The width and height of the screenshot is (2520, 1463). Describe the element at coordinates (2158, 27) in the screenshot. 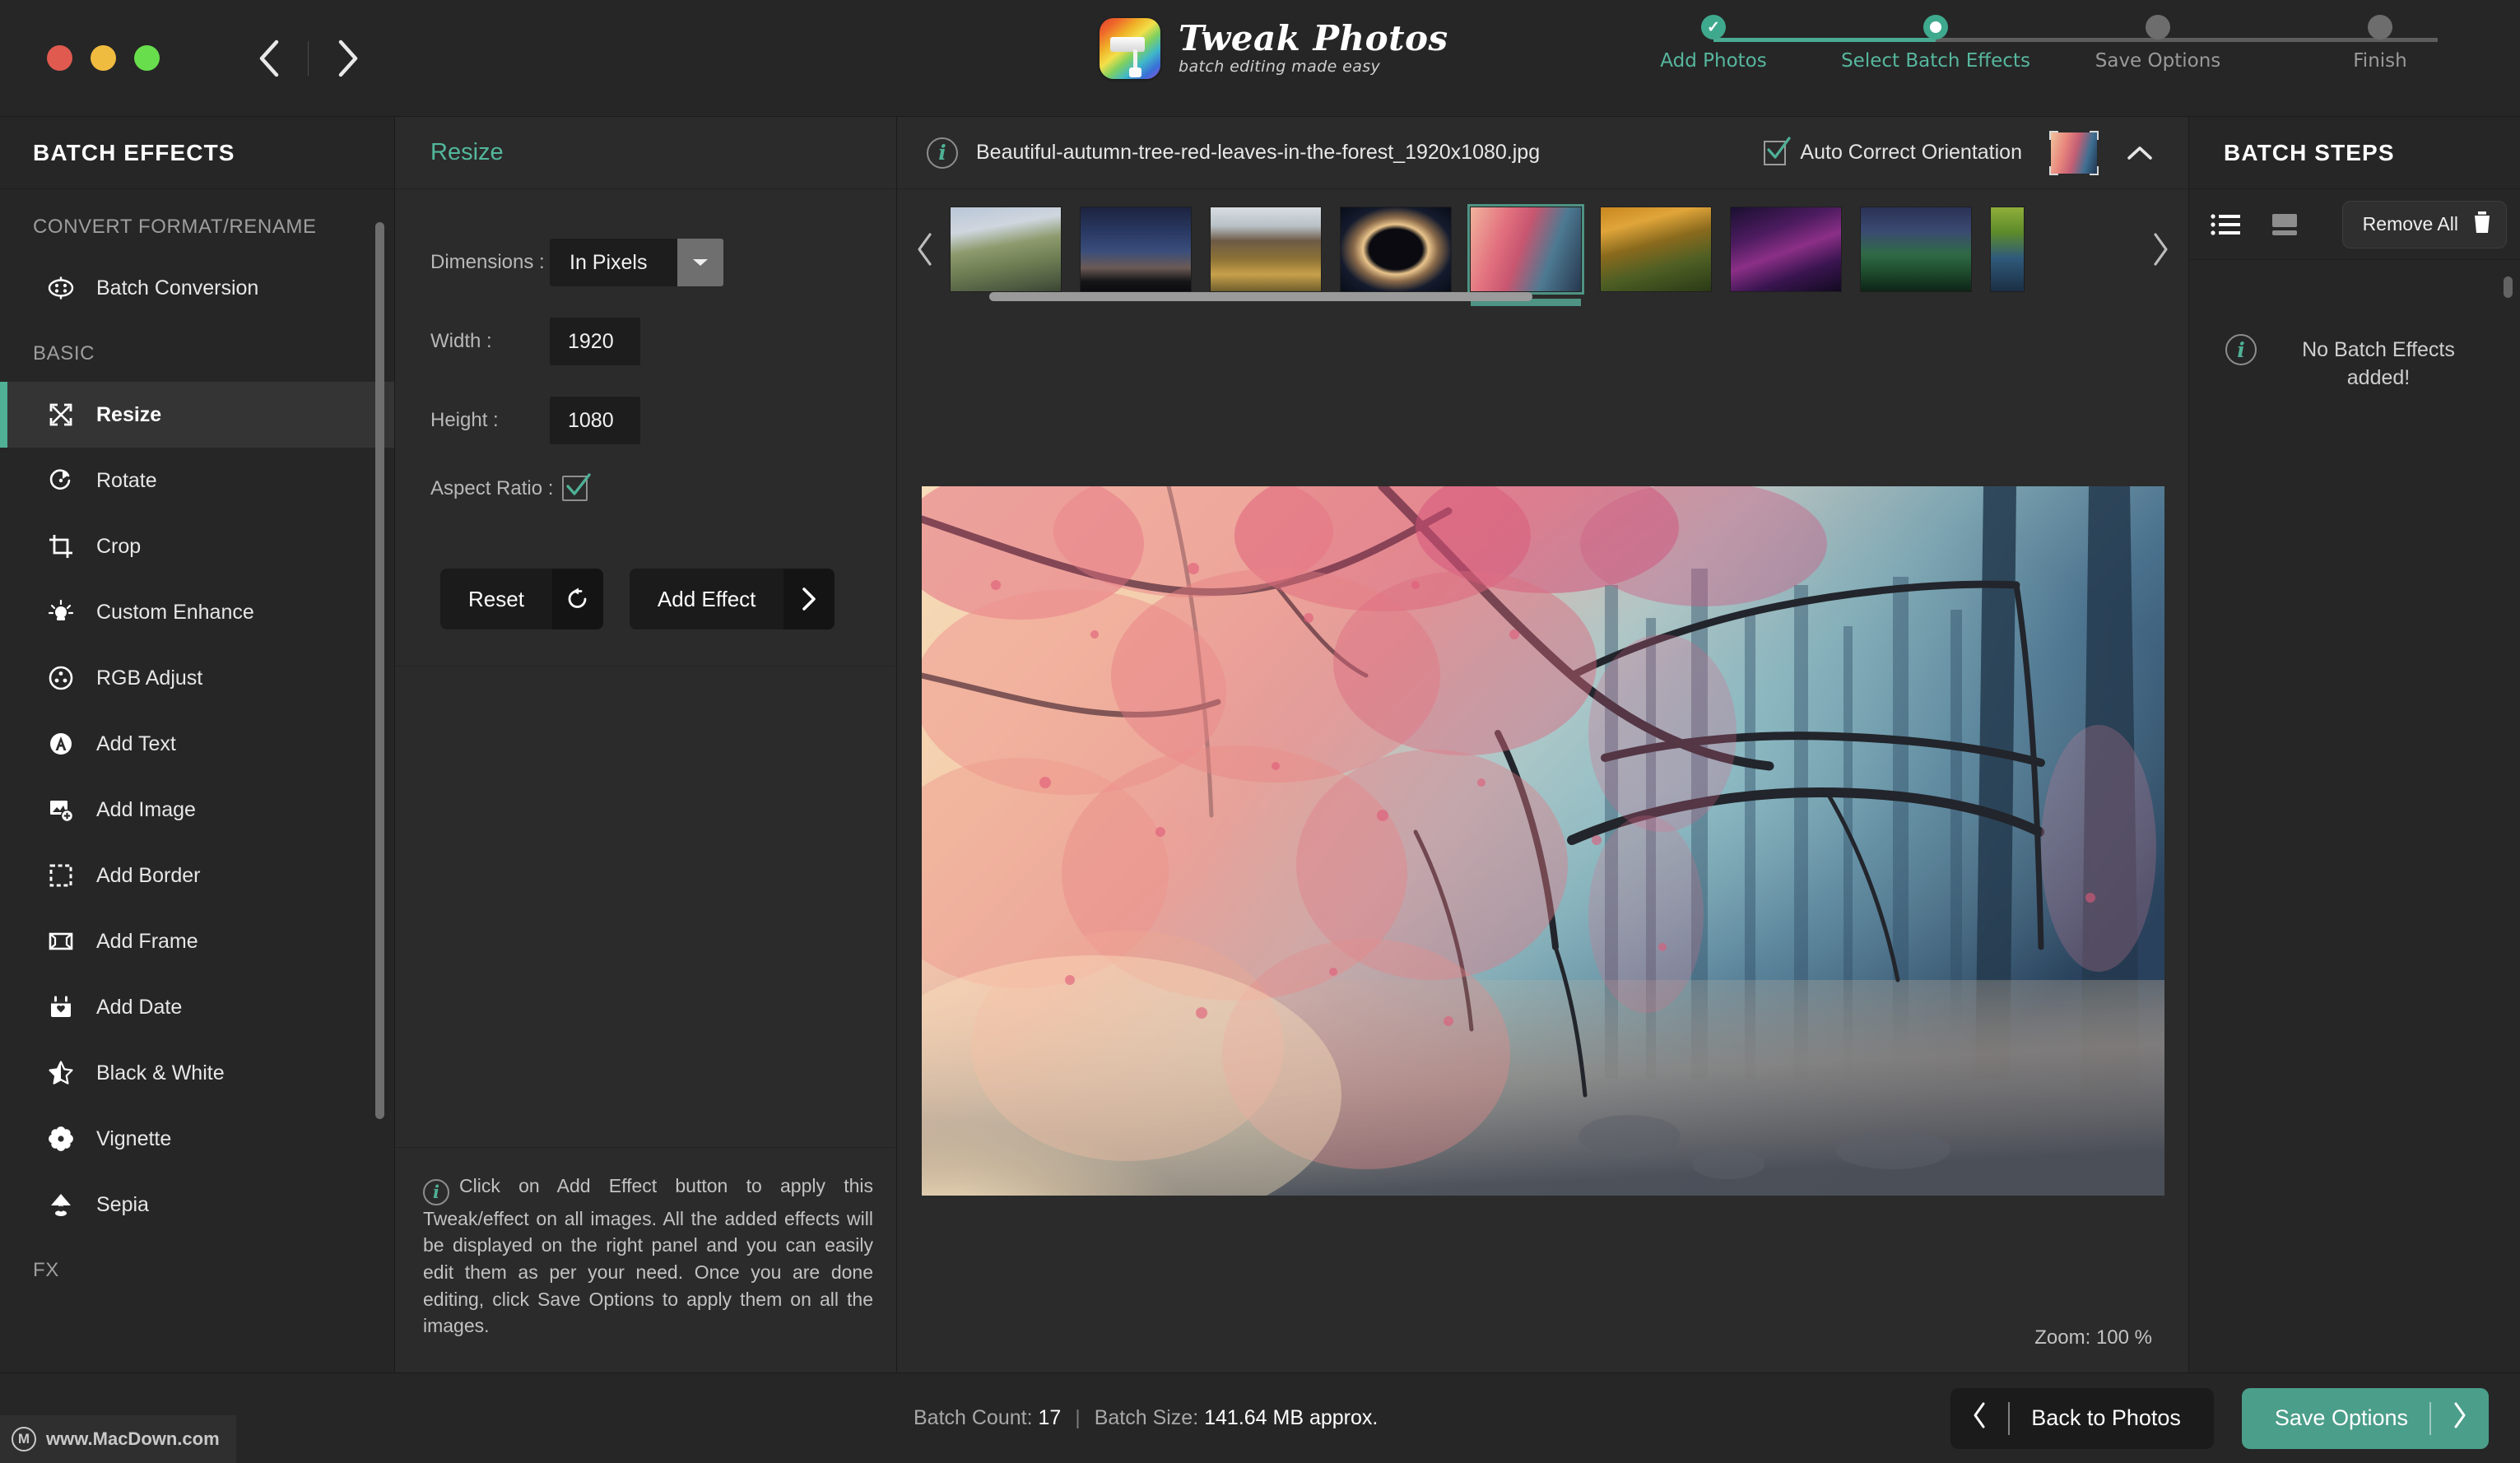

I see `step-node-pending` at that location.